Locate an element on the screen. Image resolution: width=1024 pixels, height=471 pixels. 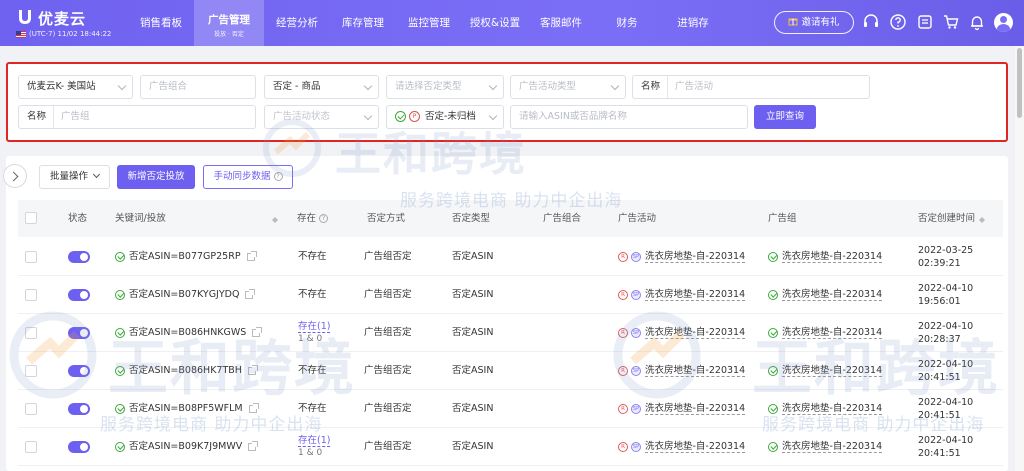
manual-sync-button: 手动同步数据? is located at coordinates (248, 177).